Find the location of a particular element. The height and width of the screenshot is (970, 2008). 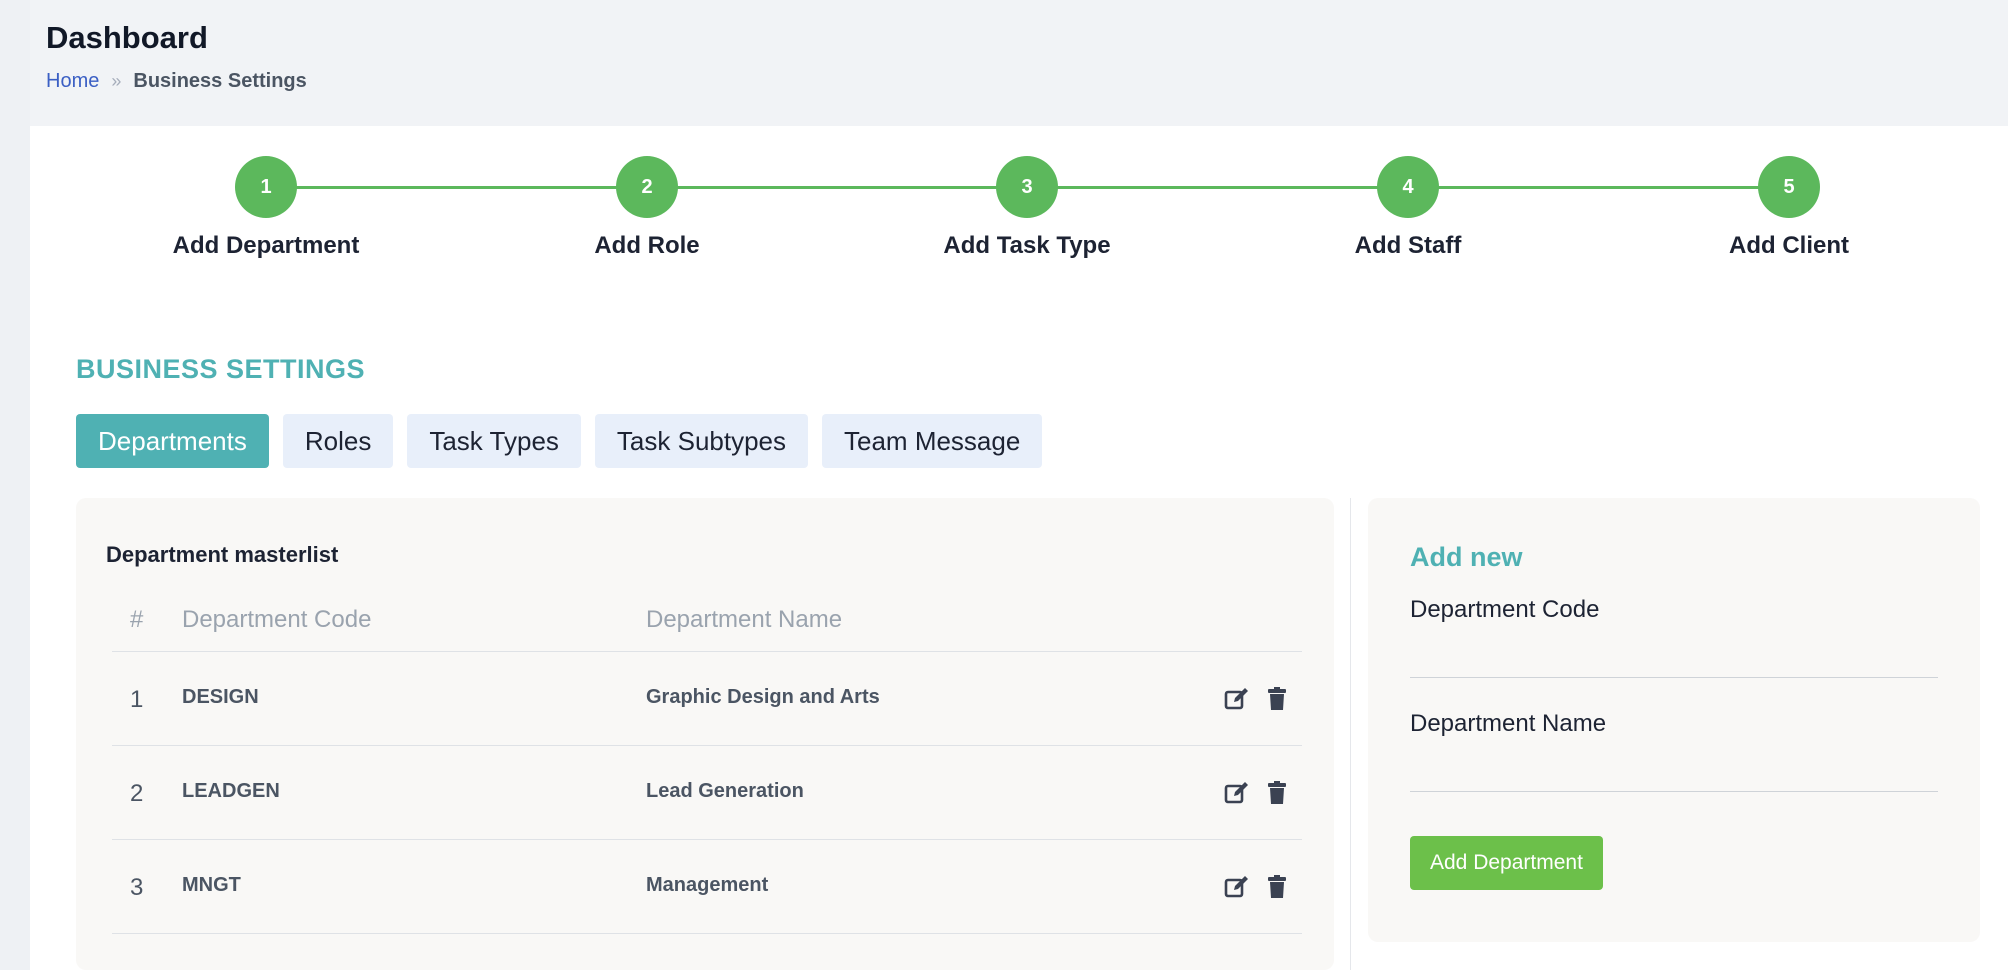

step-add-client: 5 Add Client is located at coordinates (1789, 208).